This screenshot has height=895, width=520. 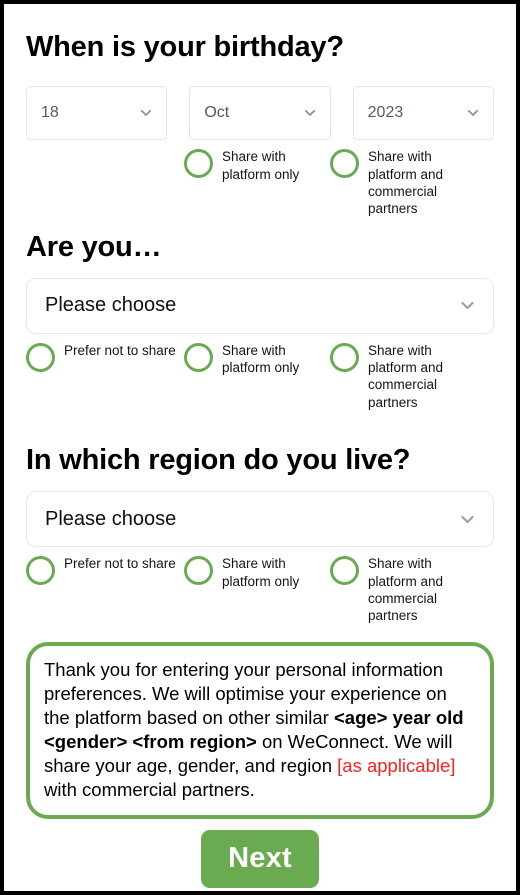 What do you see at coordinates (261, 359) in the screenshot?
I see `gender-option-label: Share with platform only` at bounding box center [261, 359].